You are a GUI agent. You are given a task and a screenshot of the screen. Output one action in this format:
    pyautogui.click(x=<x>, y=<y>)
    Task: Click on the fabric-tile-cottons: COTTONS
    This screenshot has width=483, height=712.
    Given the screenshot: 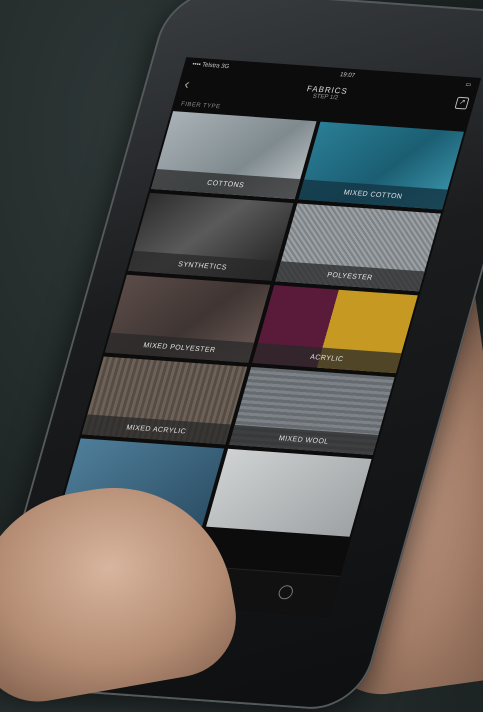 What is the action you would take?
    pyautogui.click(x=234, y=155)
    